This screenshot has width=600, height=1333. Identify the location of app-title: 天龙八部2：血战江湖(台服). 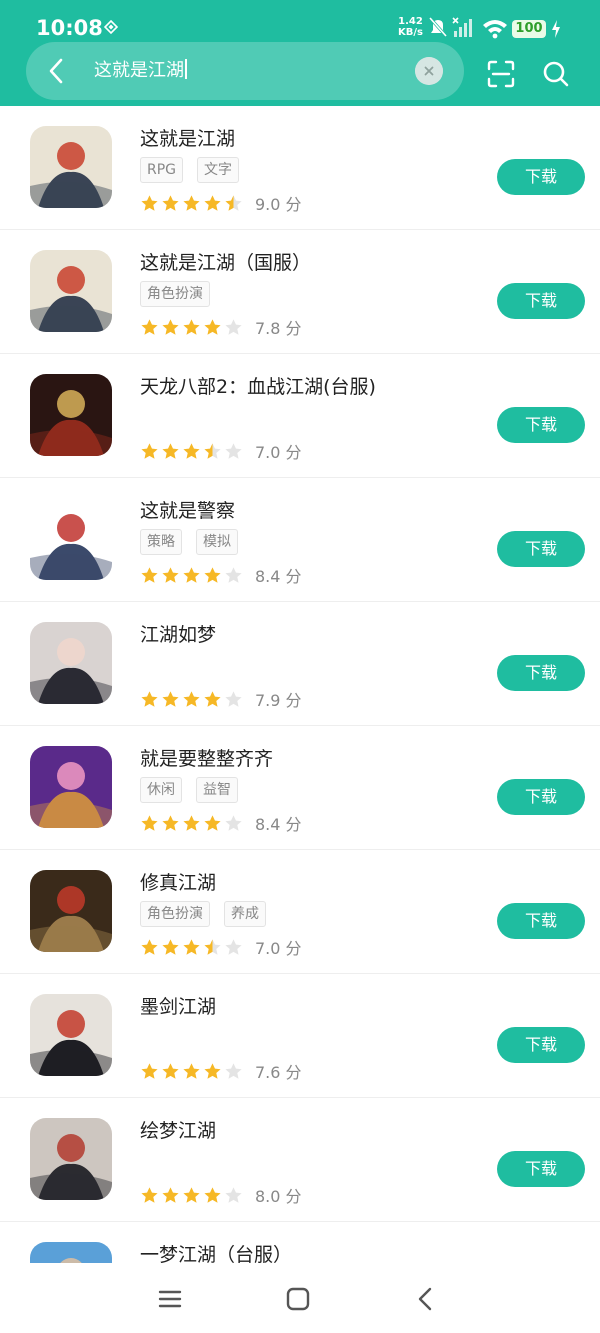
(258, 385).